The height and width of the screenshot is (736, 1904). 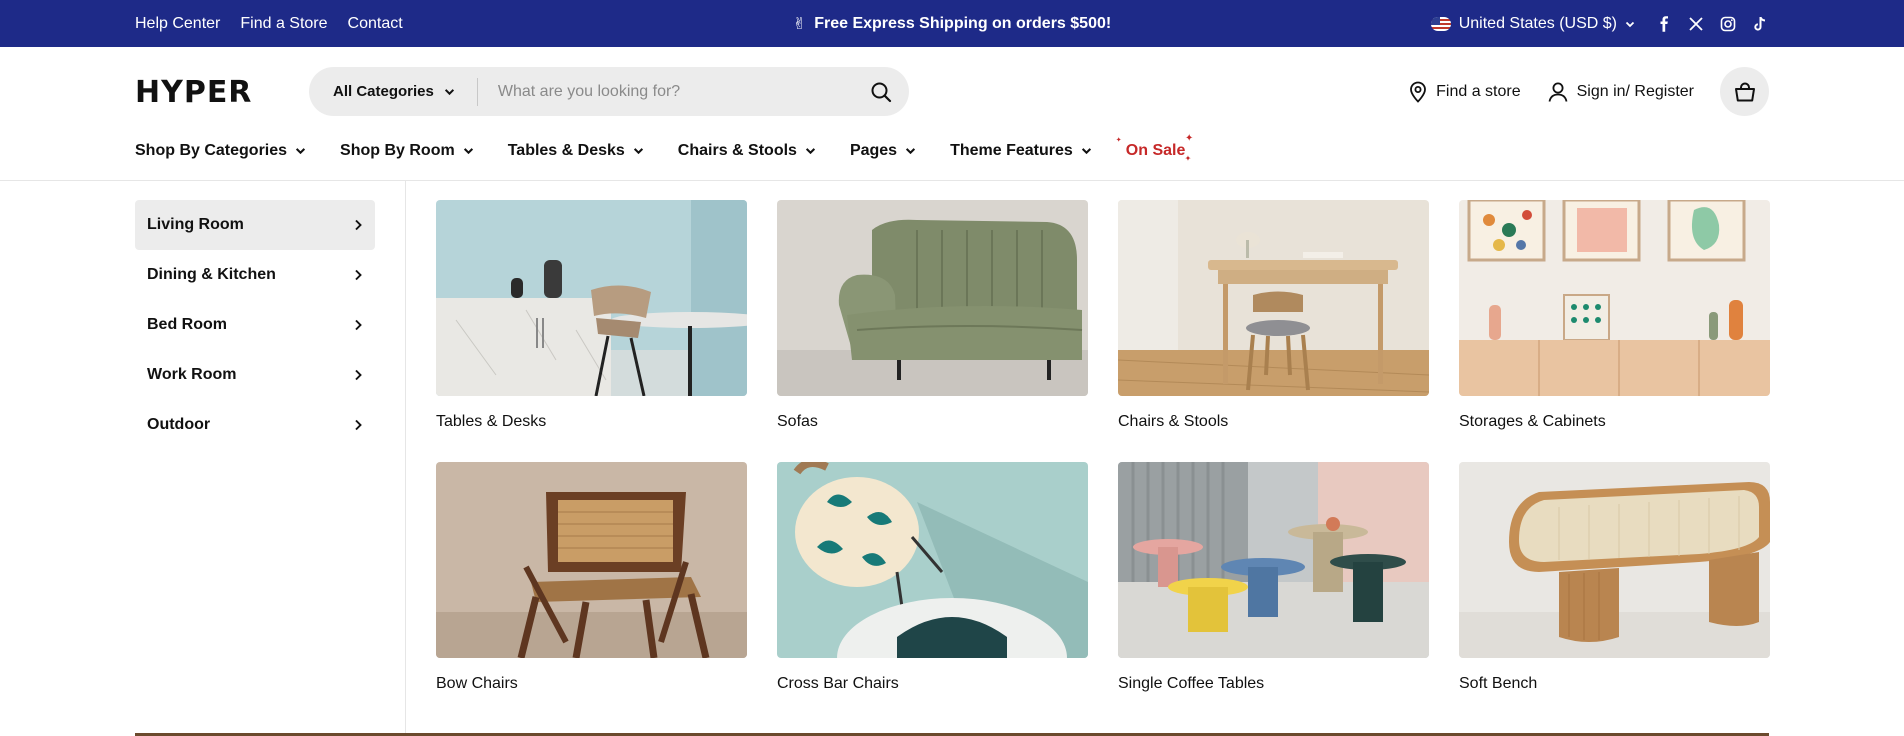 I want to click on sidebar-item-bed-room: Bed Room, so click(x=255, y=325).